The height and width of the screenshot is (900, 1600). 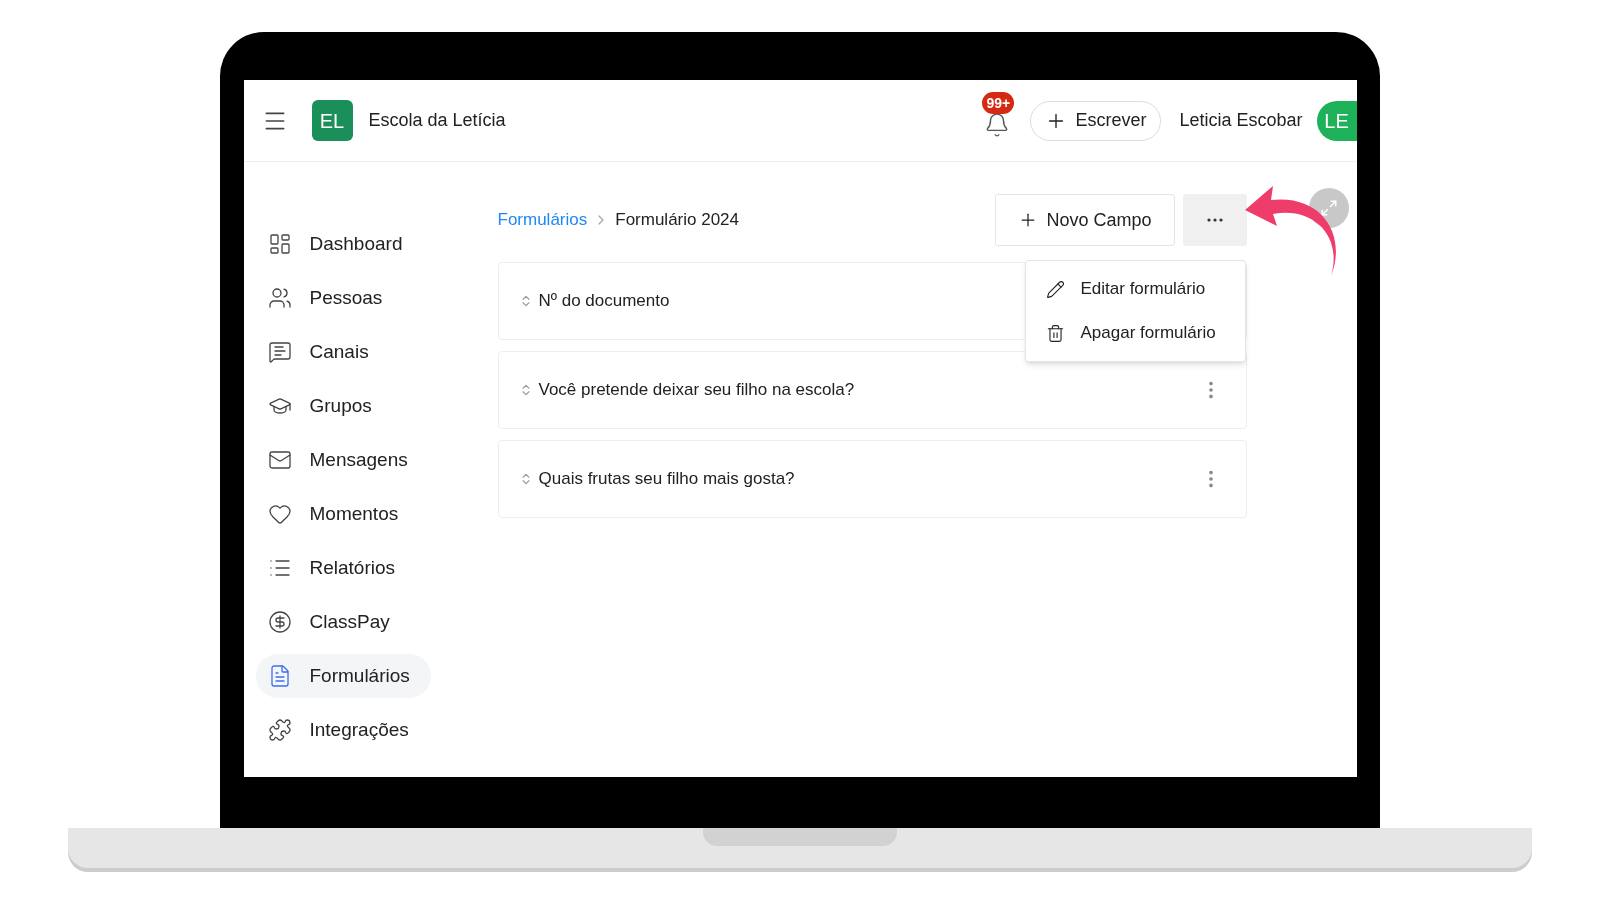 I want to click on trash-icon, so click(x=1055, y=333).